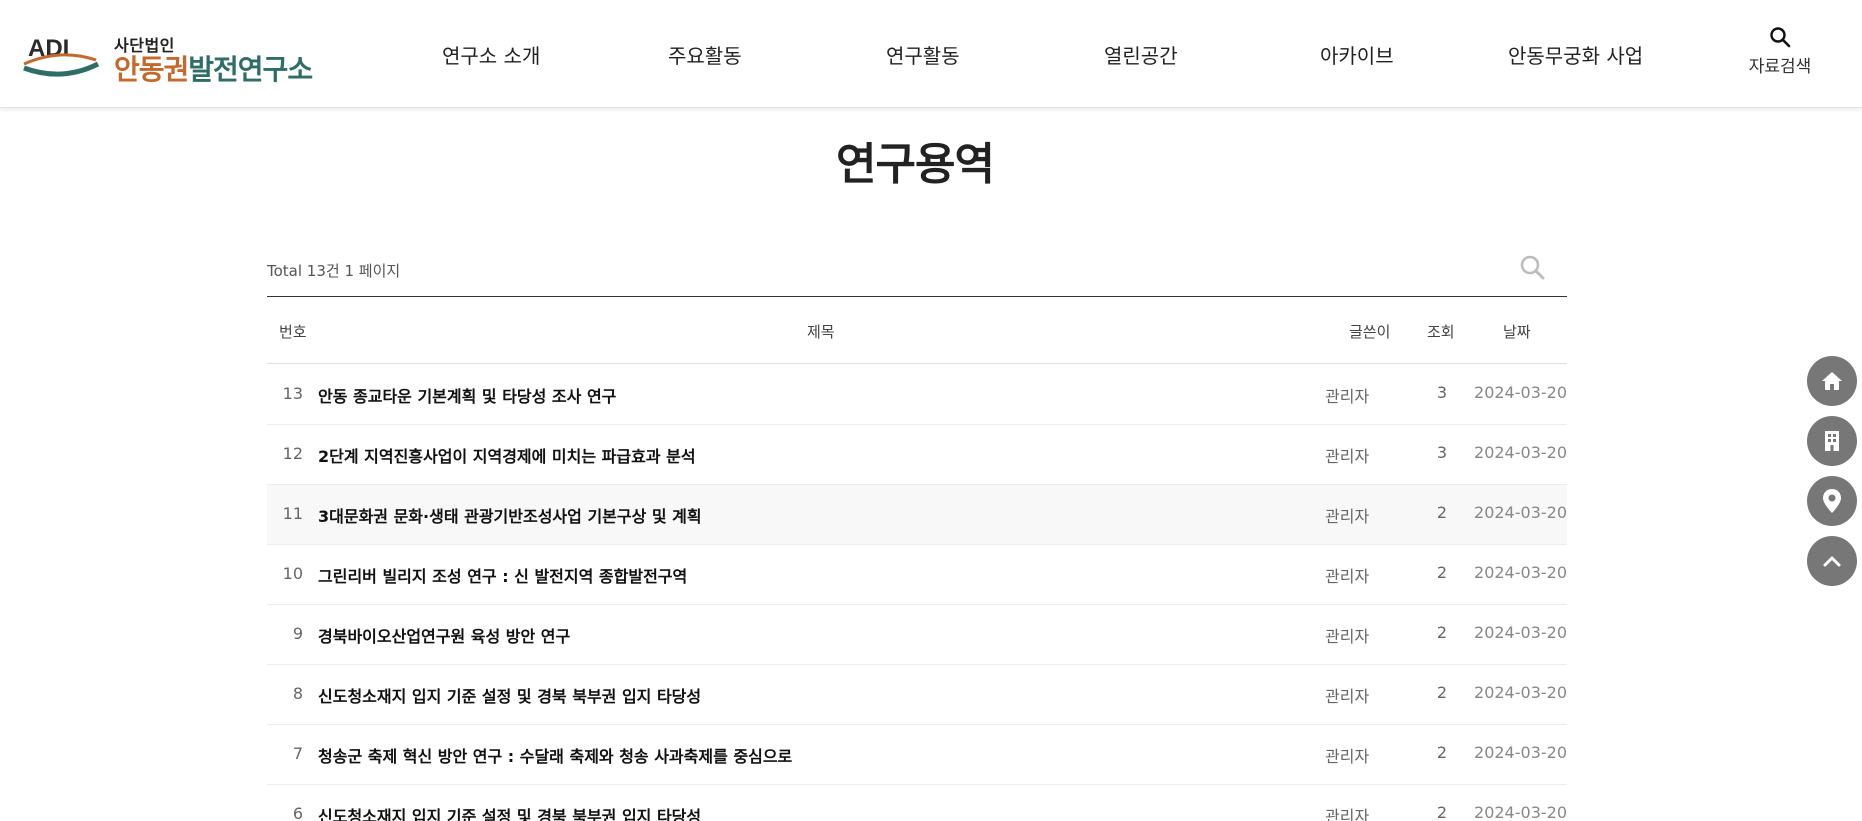 The height and width of the screenshot is (821, 1862). Describe the element at coordinates (297, 693) in the screenshot. I see `row-num: 8` at that location.